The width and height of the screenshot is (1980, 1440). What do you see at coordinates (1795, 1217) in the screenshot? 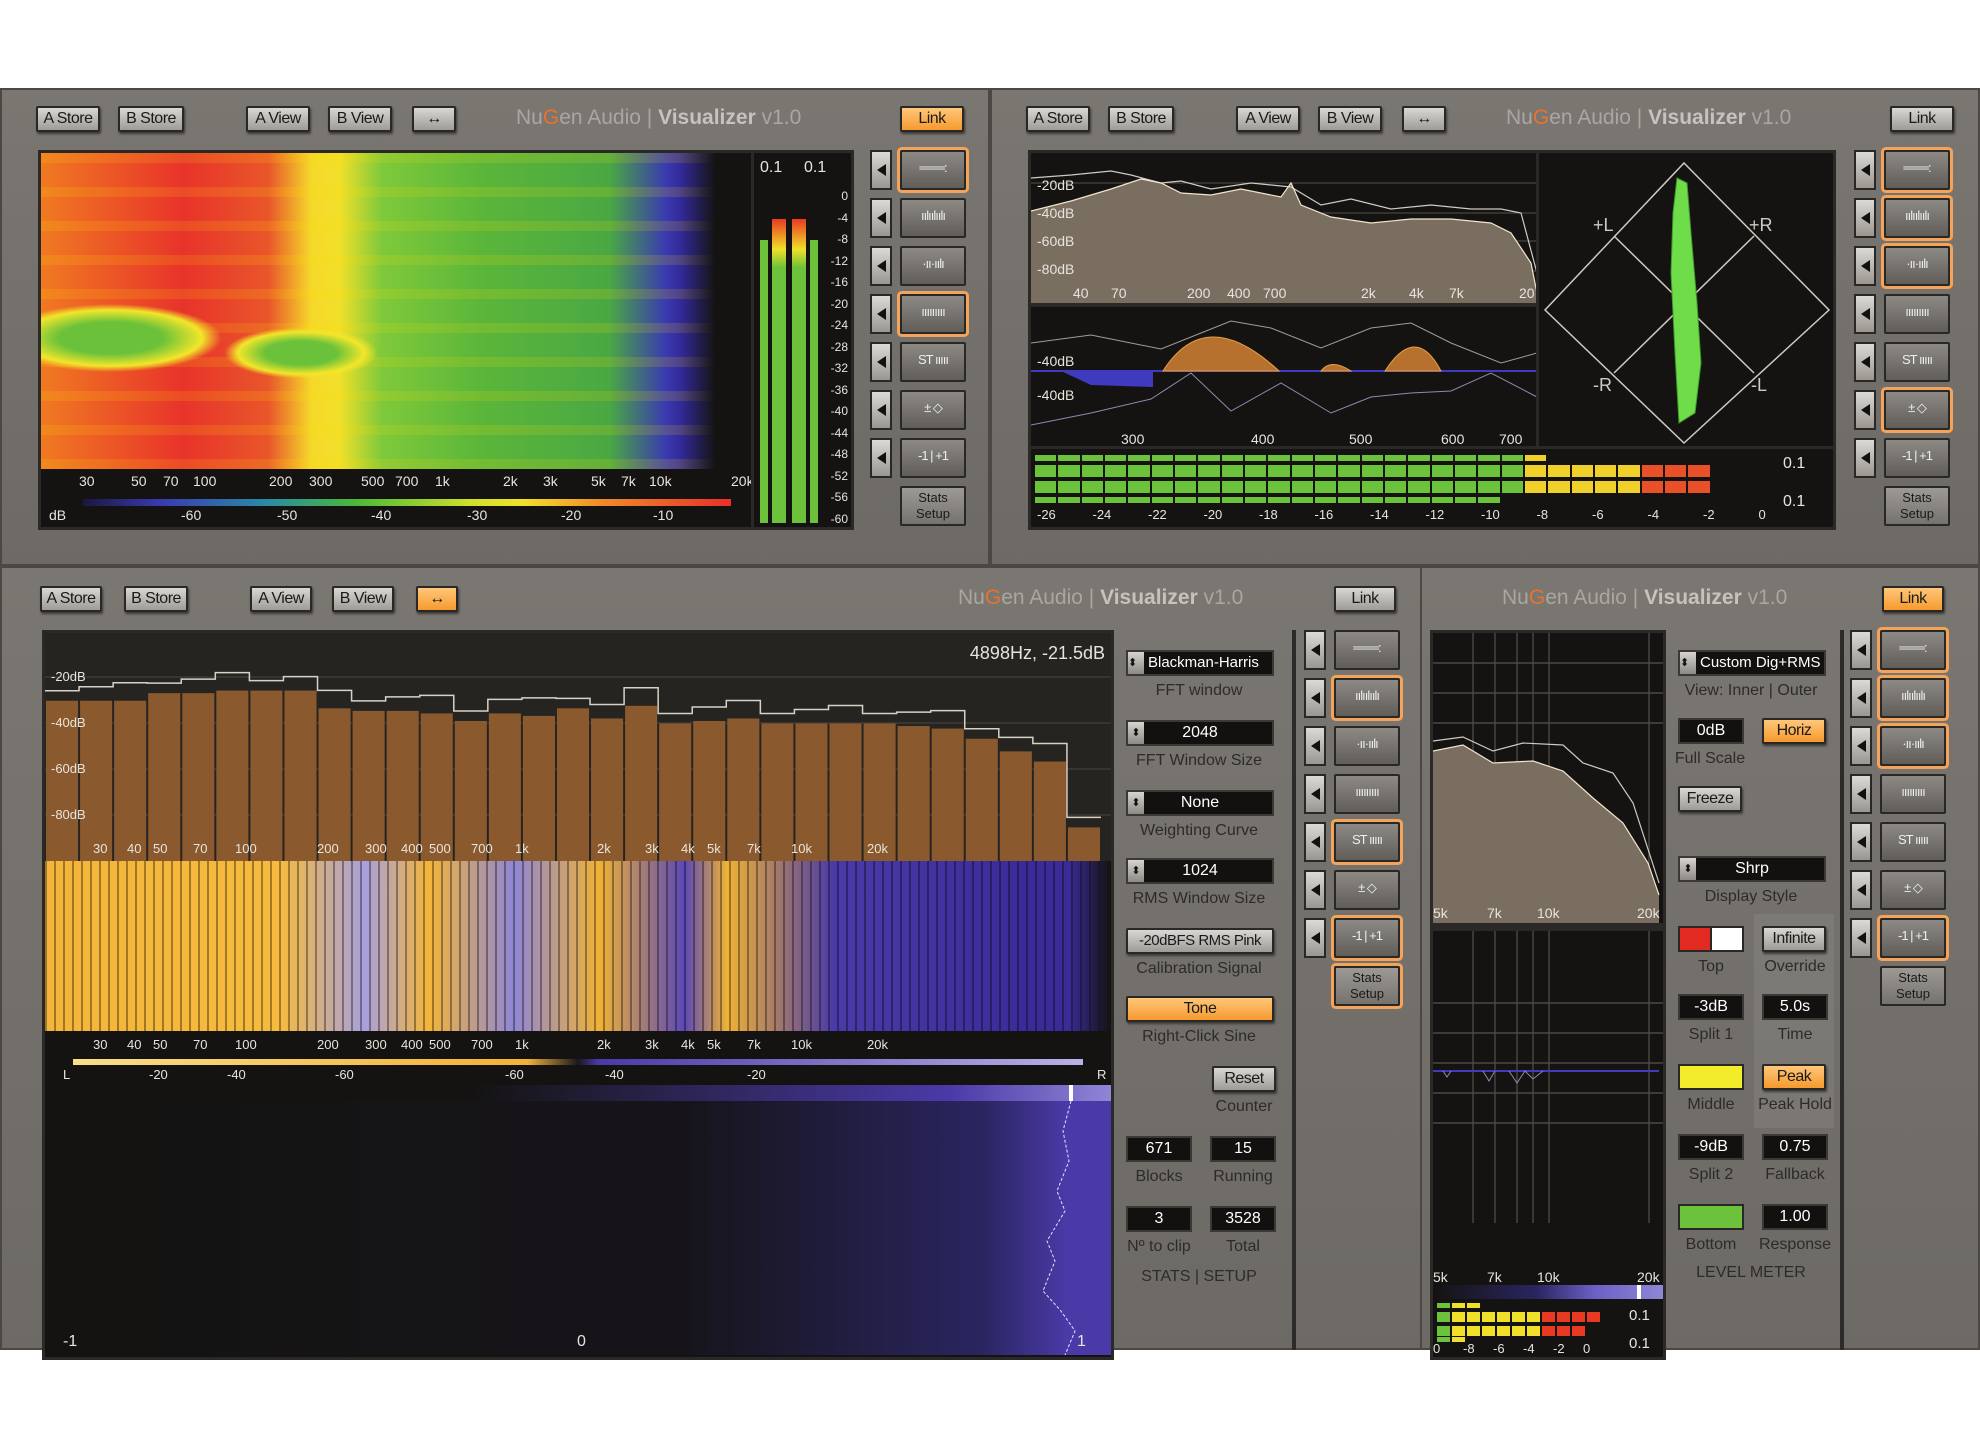
I see `response-value: 1.00` at bounding box center [1795, 1217].